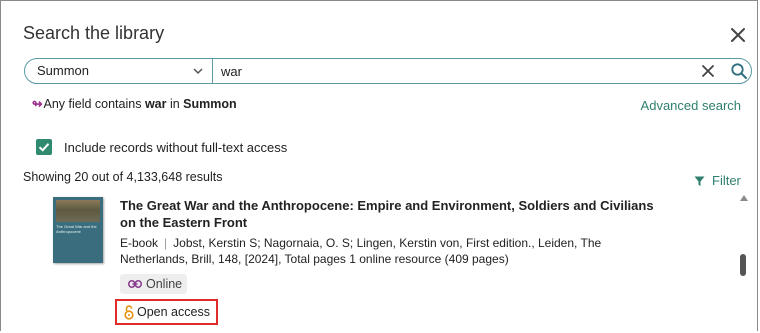 The height and width of the screenshot is (333, 760). I want to click on fulltext-checkbox, so click(44, 147).